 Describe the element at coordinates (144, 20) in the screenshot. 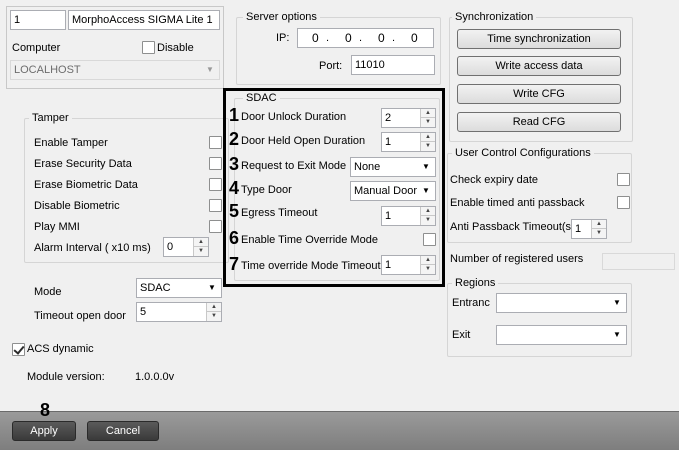

I see `device-name-field: MorphoAccess SIGMA Lite 1` at that location.